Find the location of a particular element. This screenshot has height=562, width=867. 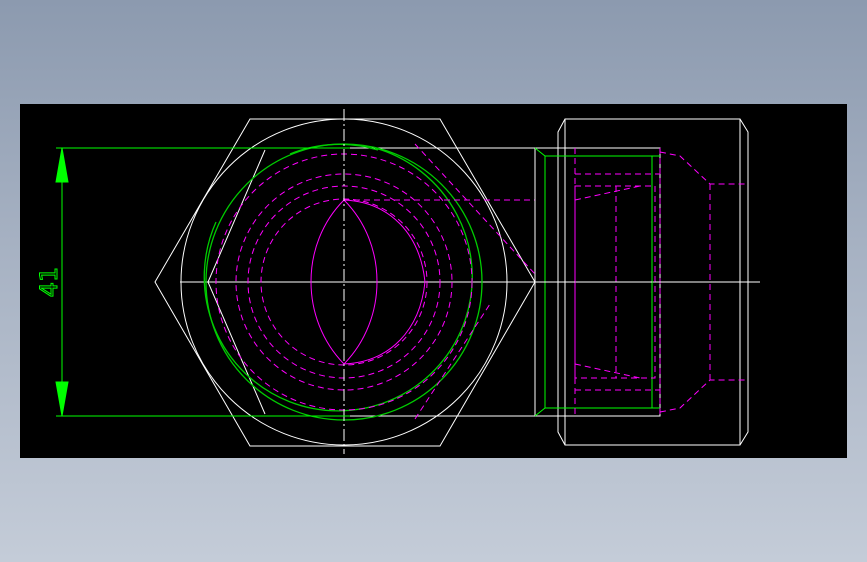

stub-chamfer-top is located at coordinates (540, 152).